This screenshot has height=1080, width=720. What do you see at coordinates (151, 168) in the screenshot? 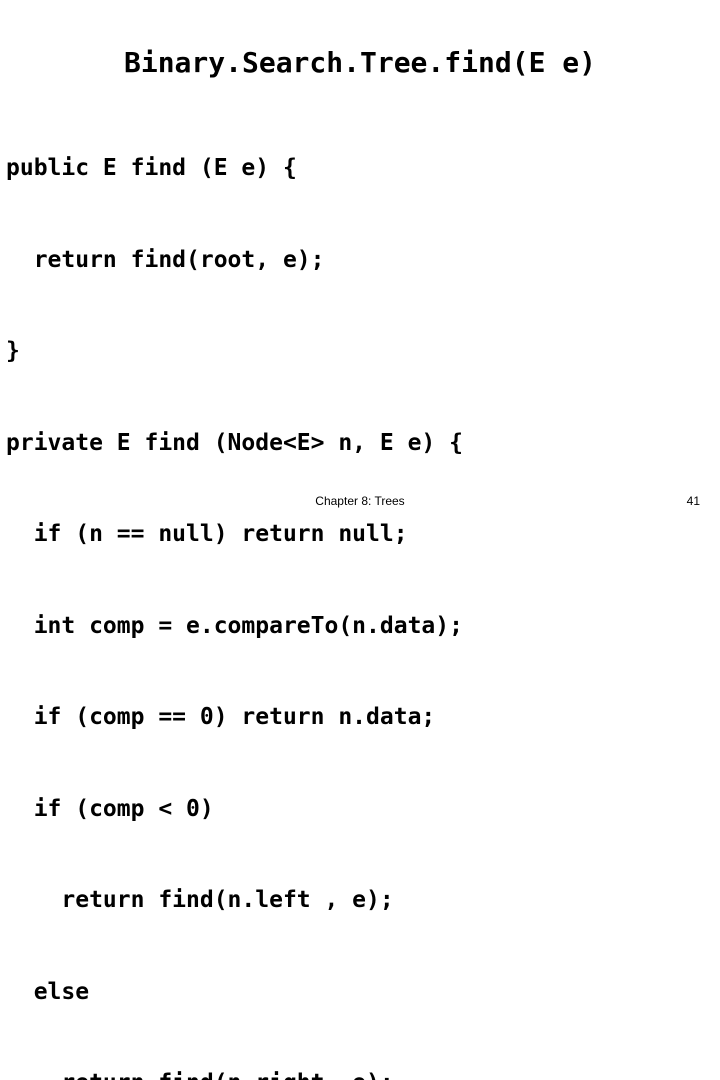
I see `code-line: public E find (E e) {` at bounding box center [151, 168].